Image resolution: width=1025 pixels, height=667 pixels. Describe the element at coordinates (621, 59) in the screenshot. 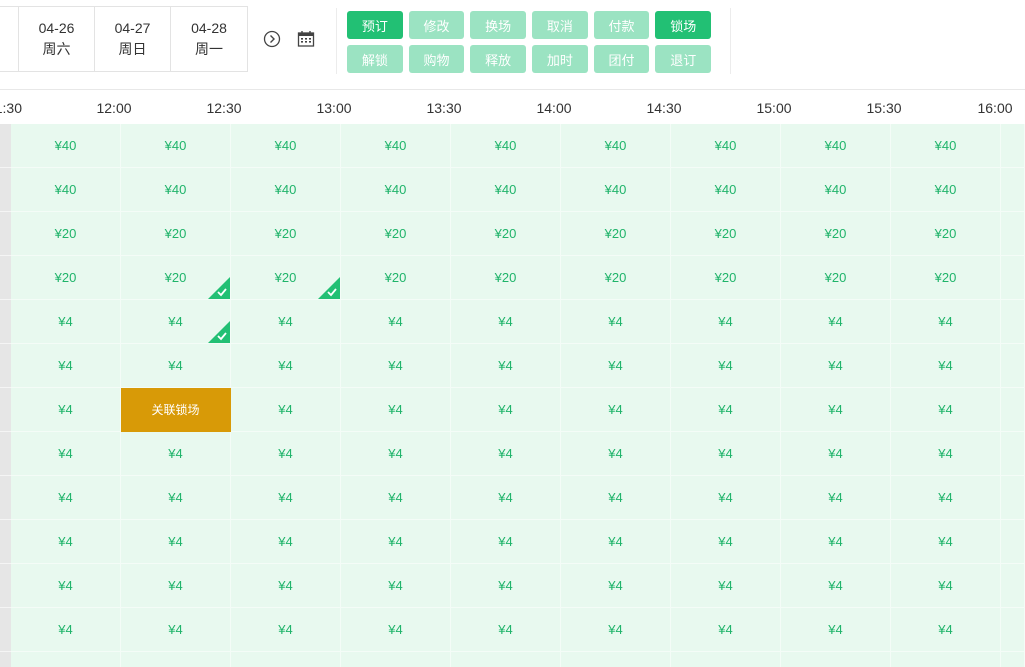

I see `action-button: 团付` at that location.